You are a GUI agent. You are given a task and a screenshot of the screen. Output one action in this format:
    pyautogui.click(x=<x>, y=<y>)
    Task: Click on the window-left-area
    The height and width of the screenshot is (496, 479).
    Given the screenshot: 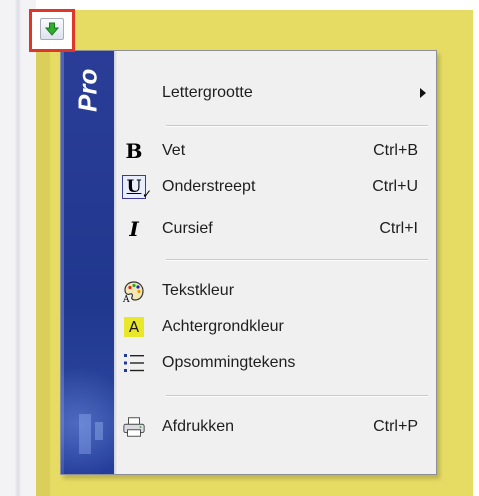 What is the action you would take?
    pyautogui.click(x=18, y=248)
    